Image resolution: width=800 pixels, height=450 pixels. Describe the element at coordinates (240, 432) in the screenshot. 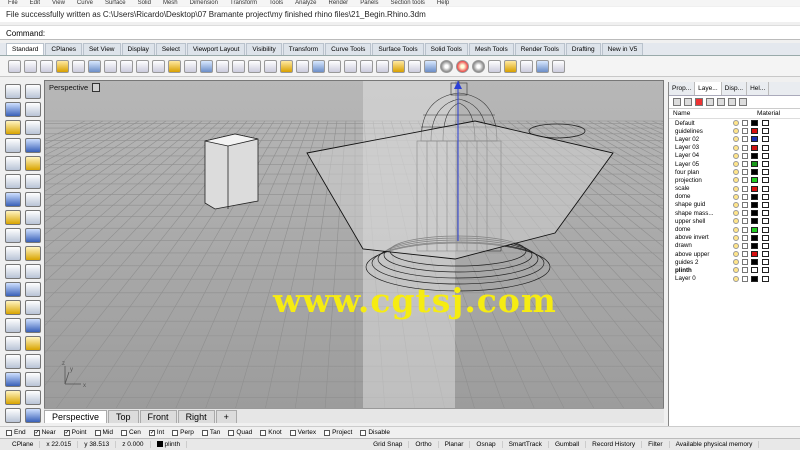

I see `osnap-quad: Quad` at that location.